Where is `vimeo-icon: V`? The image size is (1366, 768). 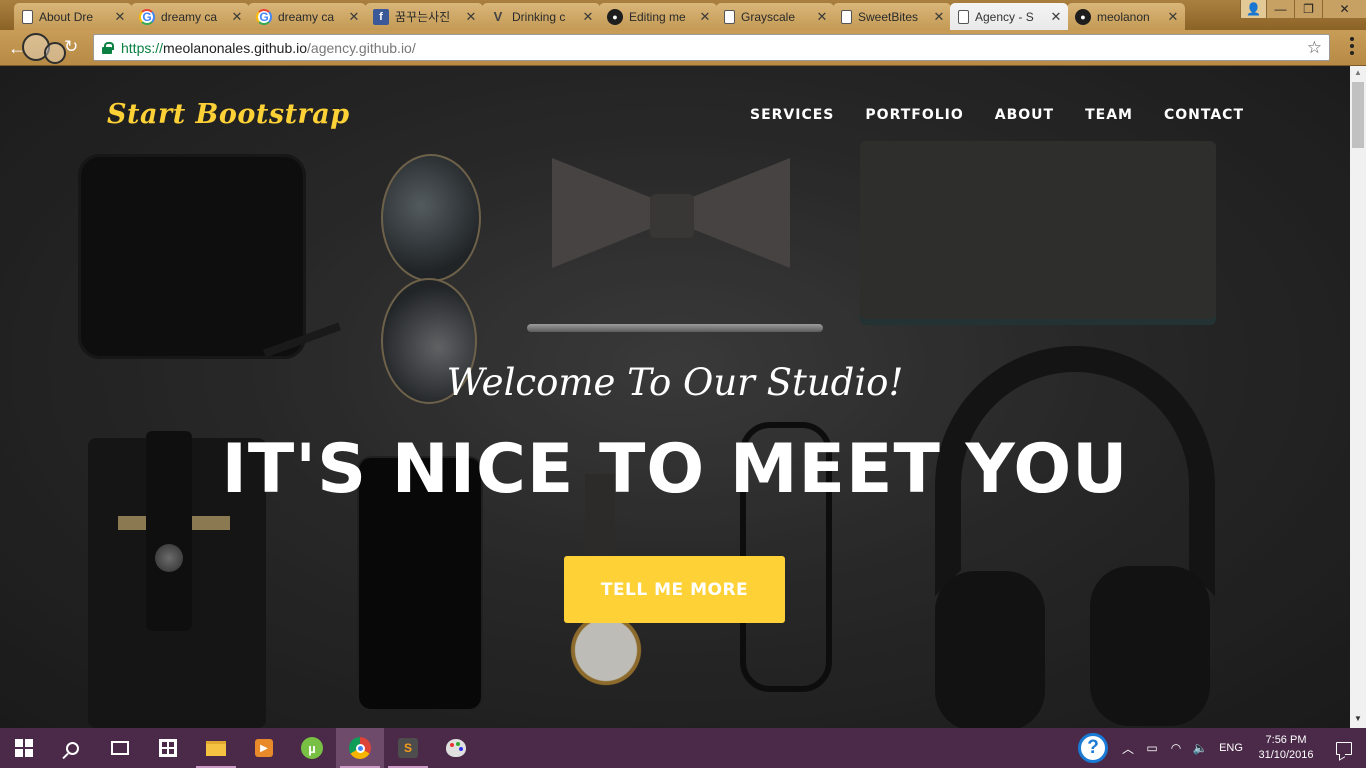 vimeo-icon: V is located at coordinates (498, 16).